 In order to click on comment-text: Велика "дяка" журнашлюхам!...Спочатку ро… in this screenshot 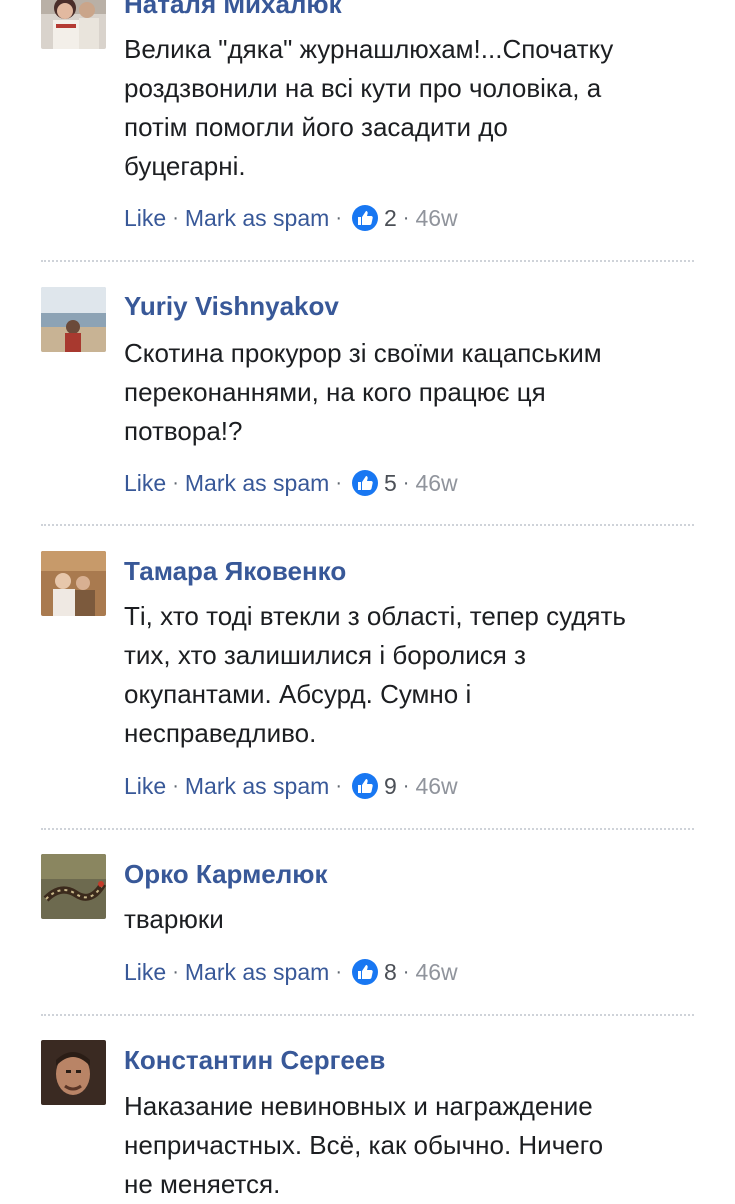, I will do `click(369, 107)`.